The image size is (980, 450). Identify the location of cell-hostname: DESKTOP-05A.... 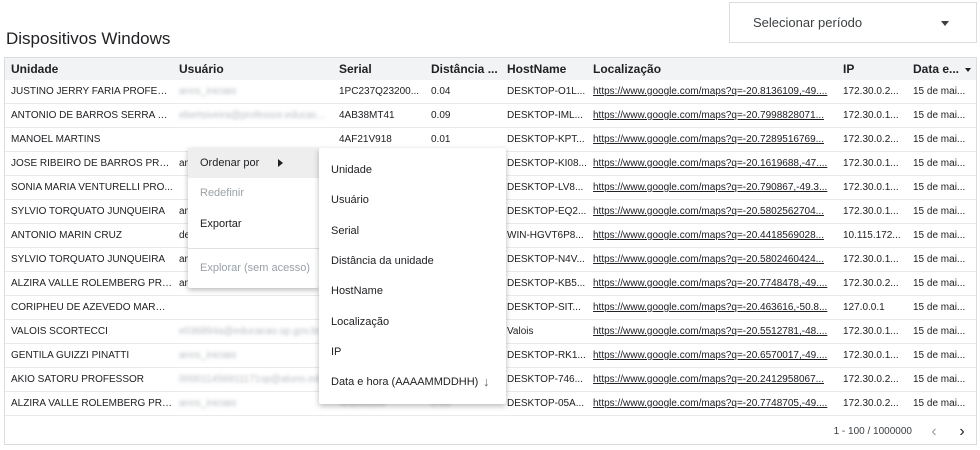
(546, 403).